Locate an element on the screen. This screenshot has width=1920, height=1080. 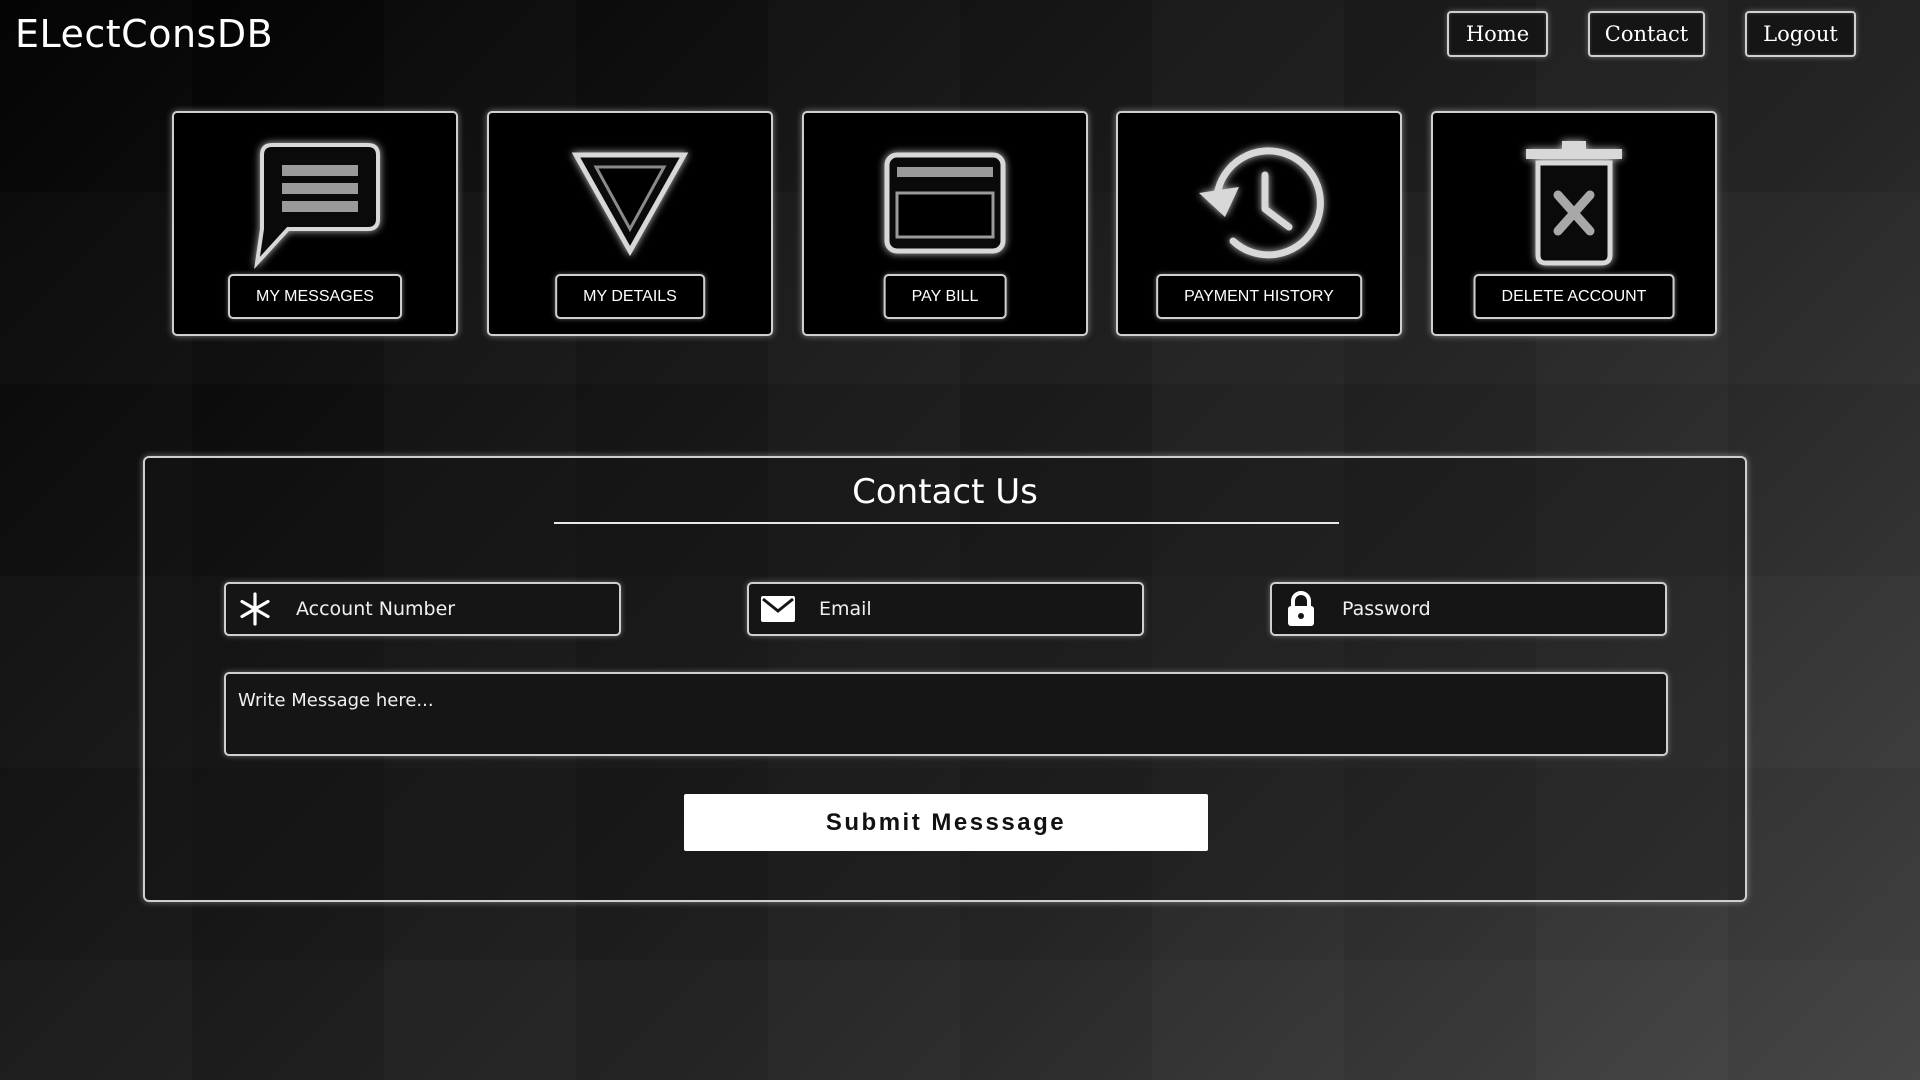
tile-payment-history: PAYMENT HISTORY is located at coordinates (1259, 223).